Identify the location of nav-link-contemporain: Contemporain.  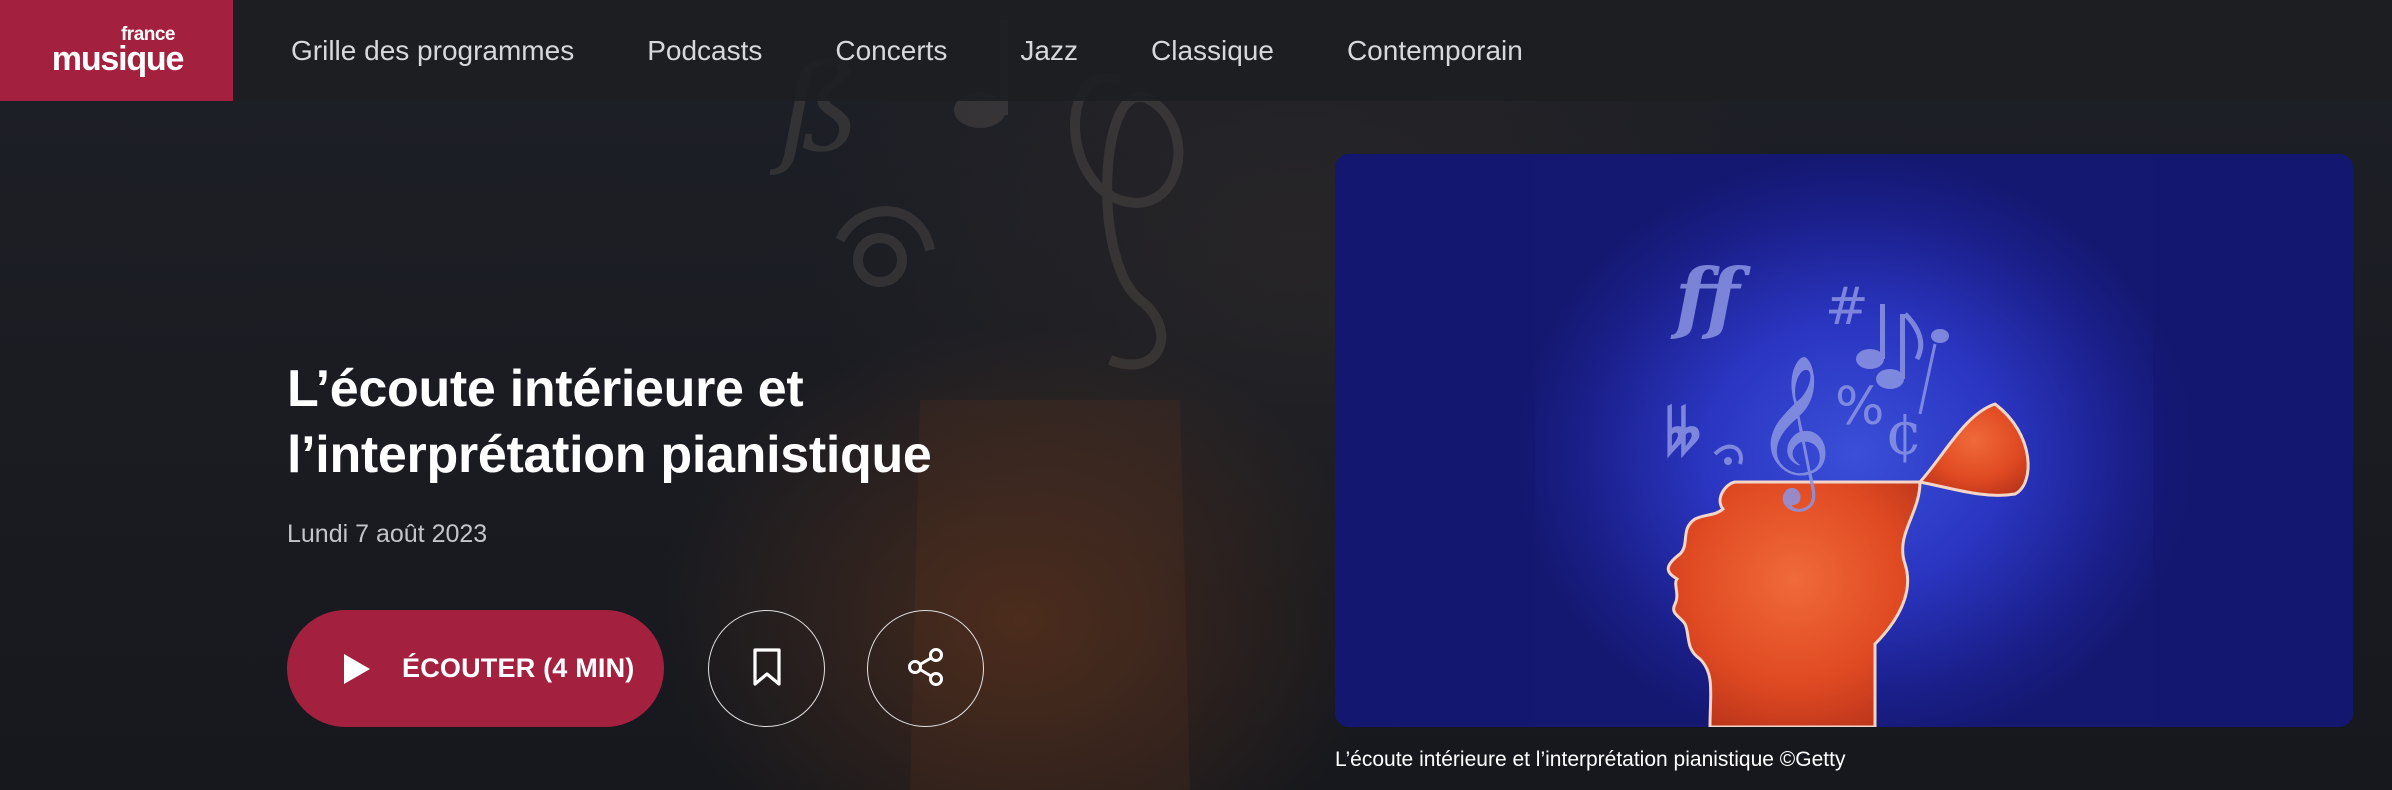
(1435, 51).